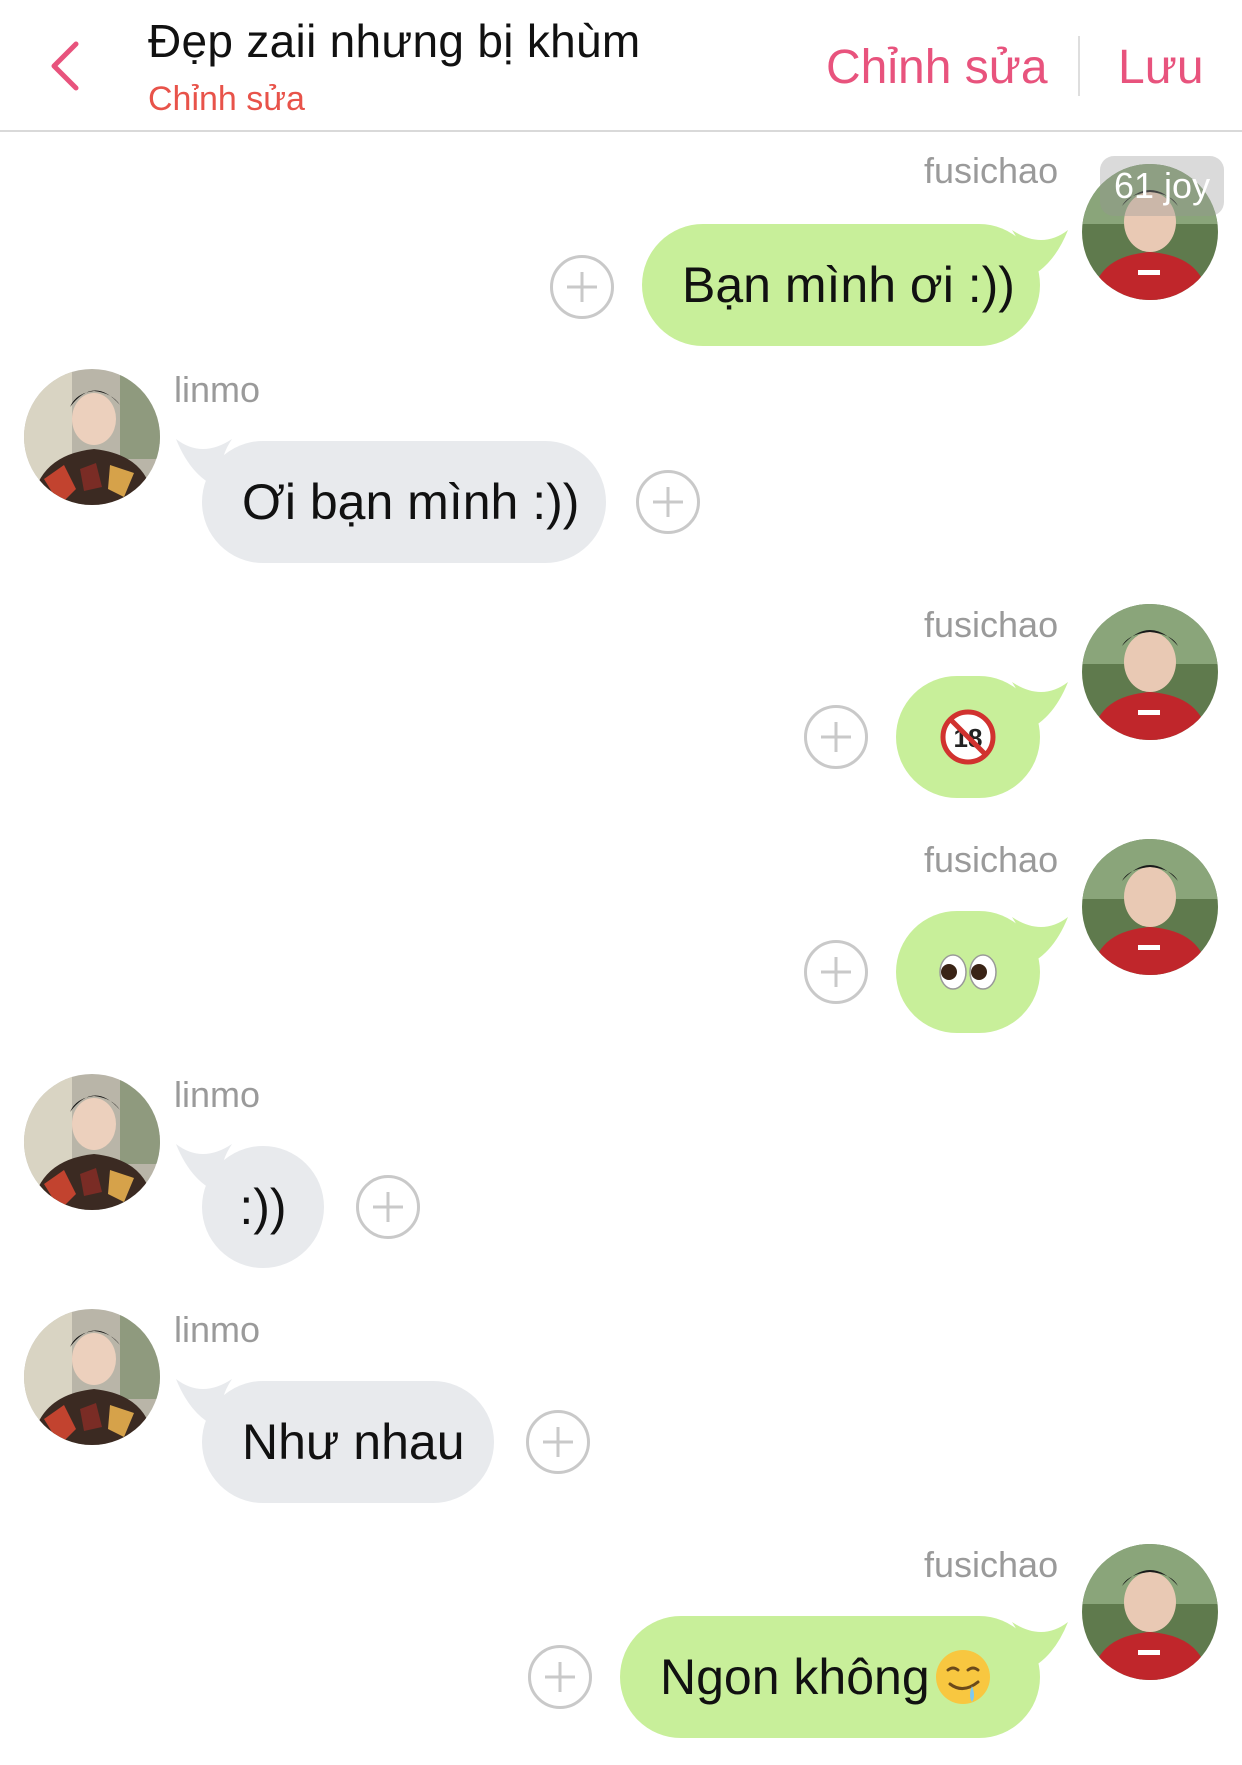 The width and height of the screenshot is (1242, 1765). Describe the element at coordinates (1161, 67) in the screenshot. I see `save-button: Lưu` at that location.